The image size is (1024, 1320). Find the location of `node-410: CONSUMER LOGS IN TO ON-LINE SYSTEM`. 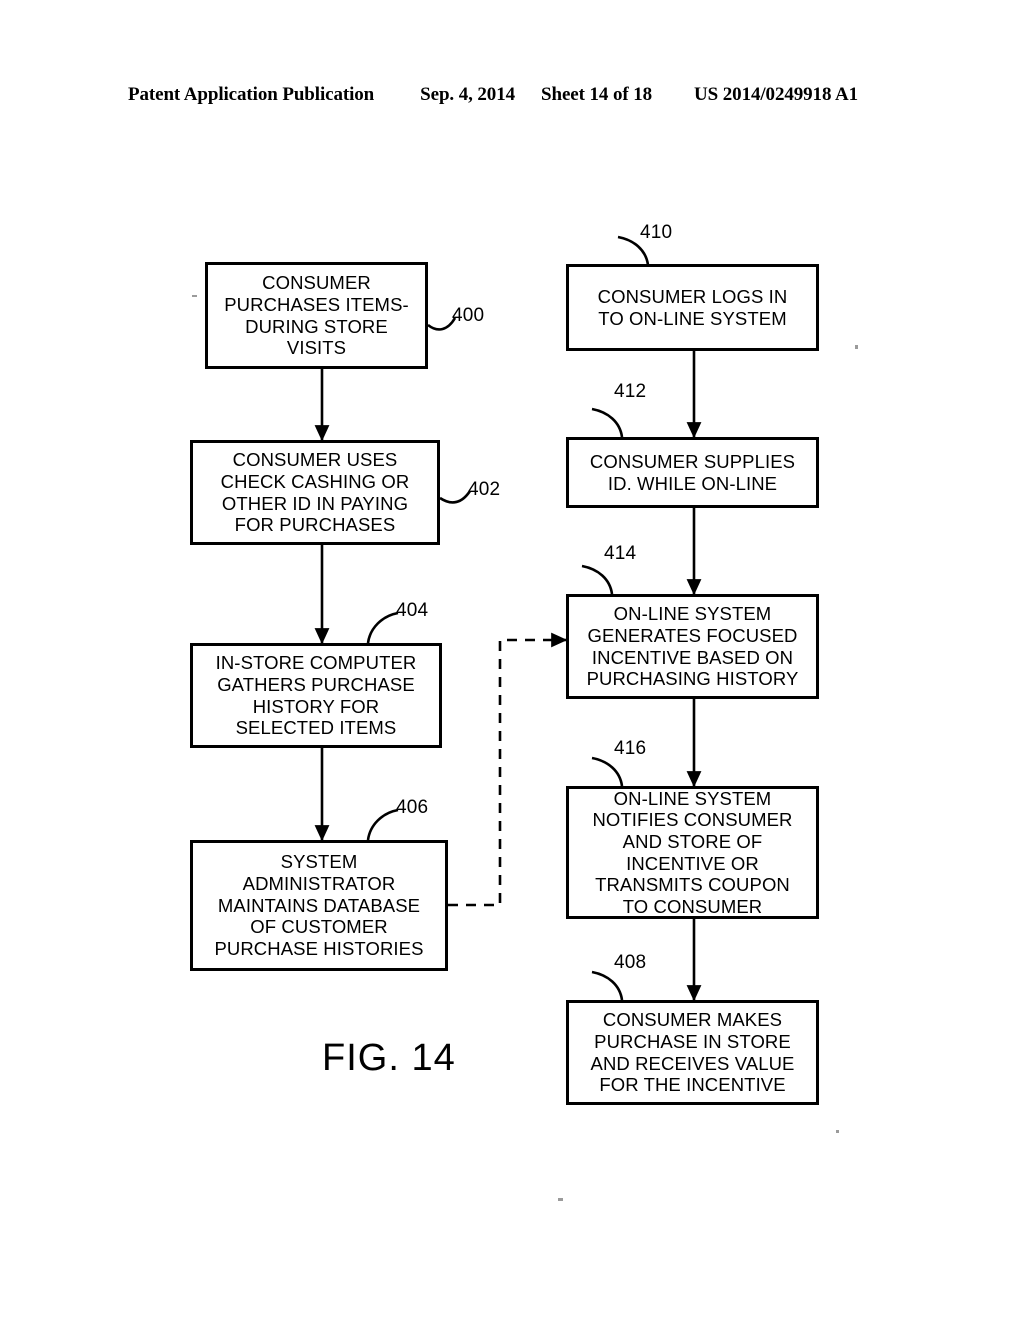

node-410: CONSUMER LOGS IN TO ON-LINE SYSTEM is located at coordinates (692, 307).